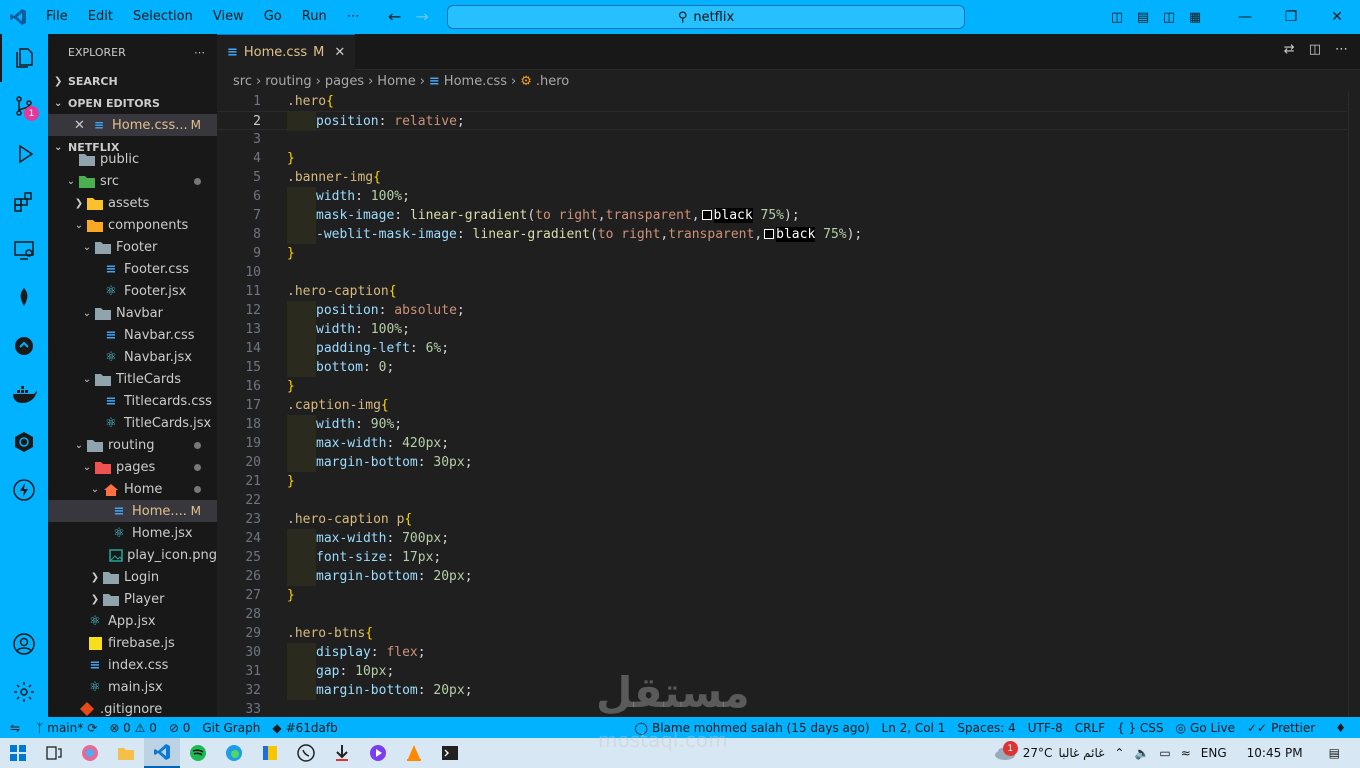  Describe the element at coordinates (782, 481) in the screenshot. I see `code-line: 21}` at that location.